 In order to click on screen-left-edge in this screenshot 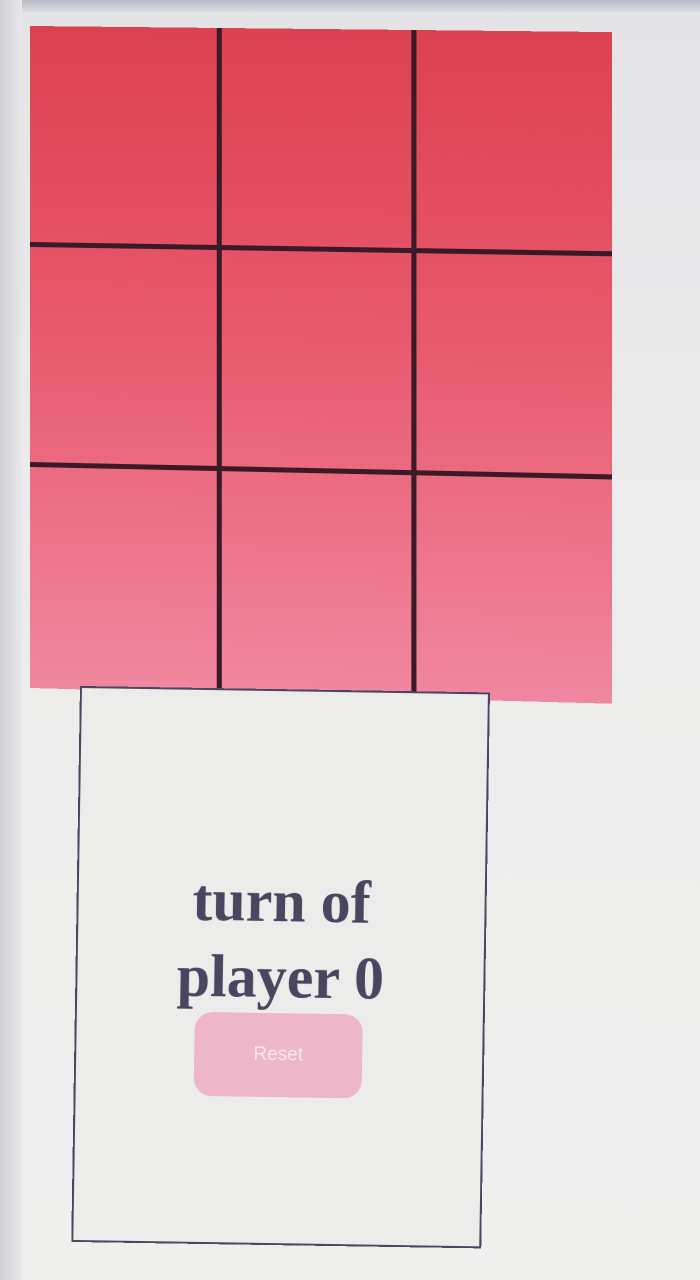, I will do `click(11, 640)`.